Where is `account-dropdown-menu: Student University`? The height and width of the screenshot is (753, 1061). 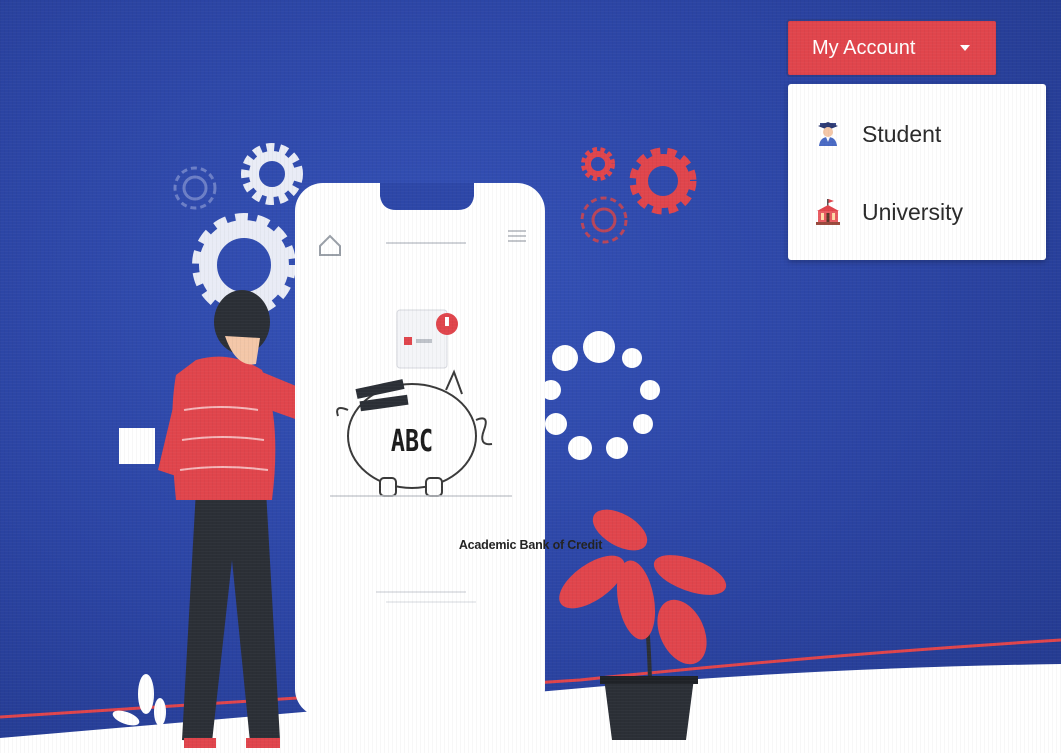 account-dropdown-menu: Student University is located at coordinates (917, 172).